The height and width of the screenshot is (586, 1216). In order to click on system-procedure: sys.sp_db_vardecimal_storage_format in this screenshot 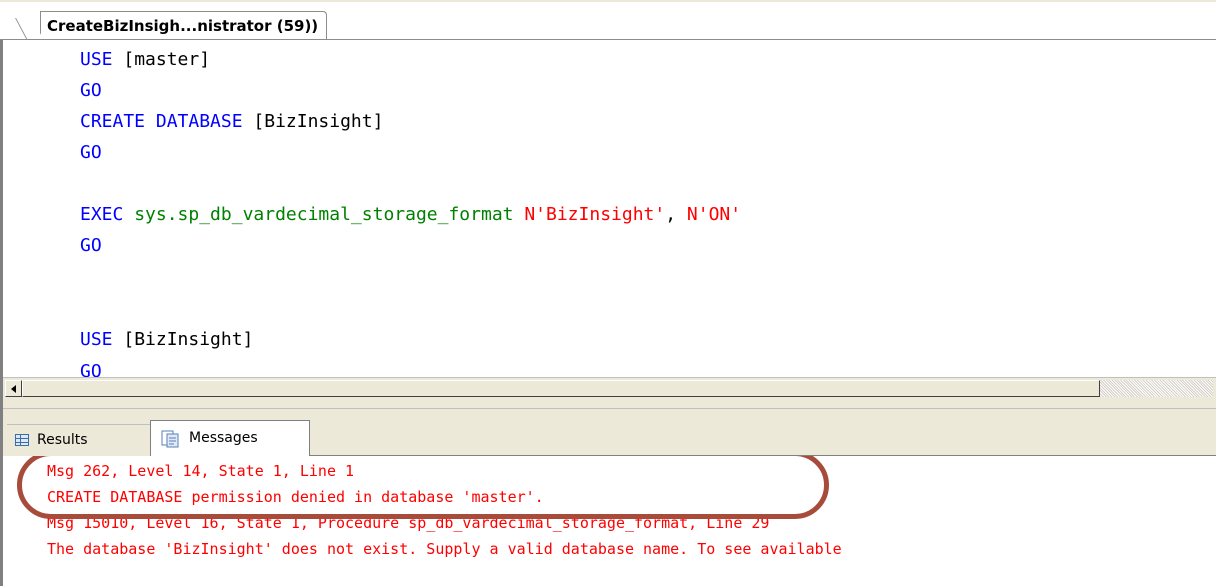, I will do `click(318, 214)`.